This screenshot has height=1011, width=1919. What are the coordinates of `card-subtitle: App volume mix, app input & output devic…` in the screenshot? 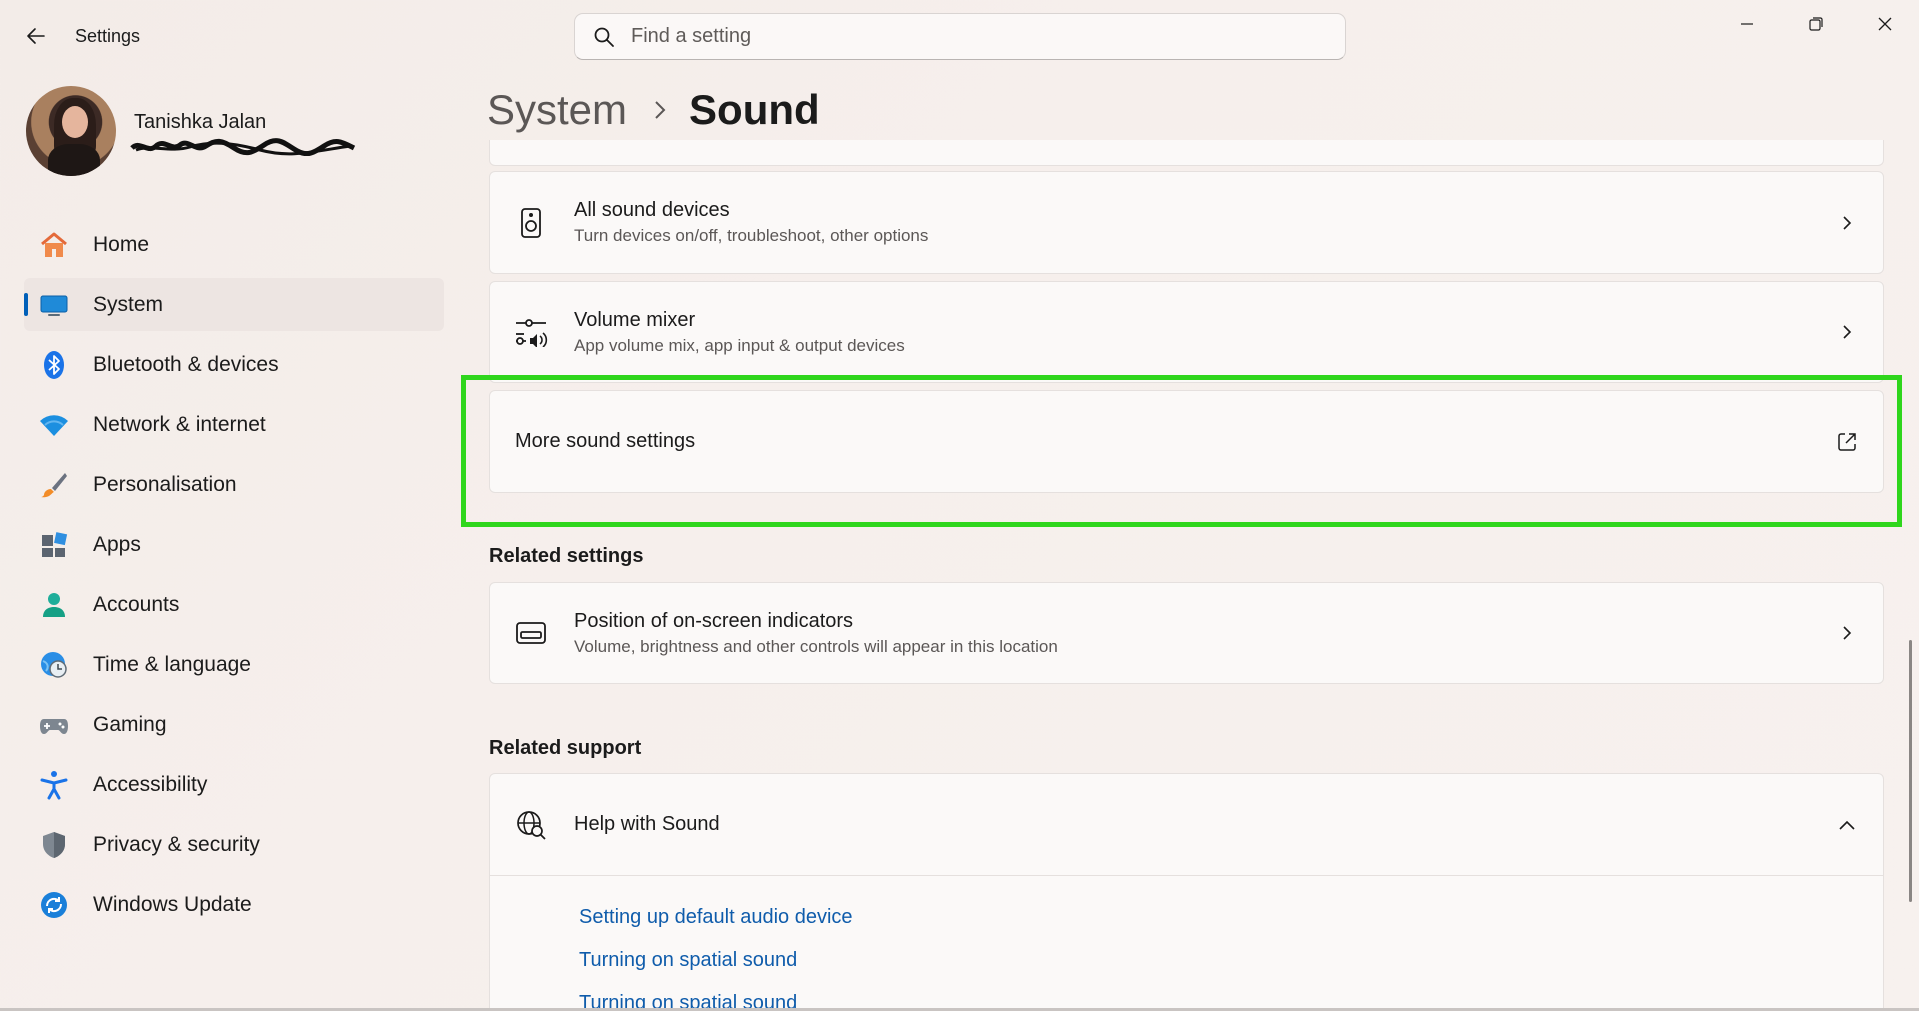 It's located at (739, 345).